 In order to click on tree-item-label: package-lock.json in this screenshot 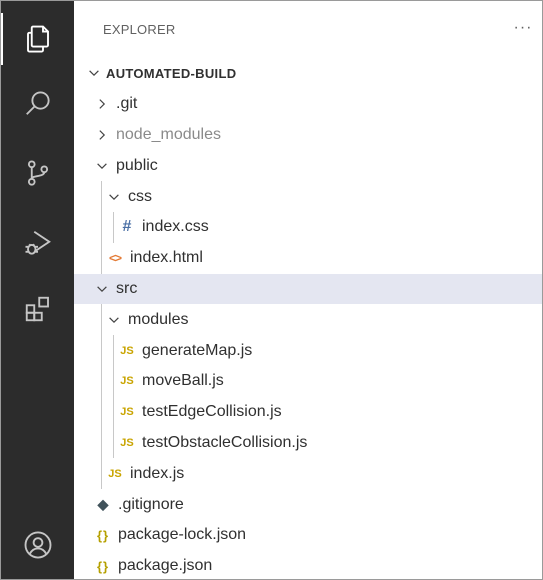, I will do `click(182, 535)`.